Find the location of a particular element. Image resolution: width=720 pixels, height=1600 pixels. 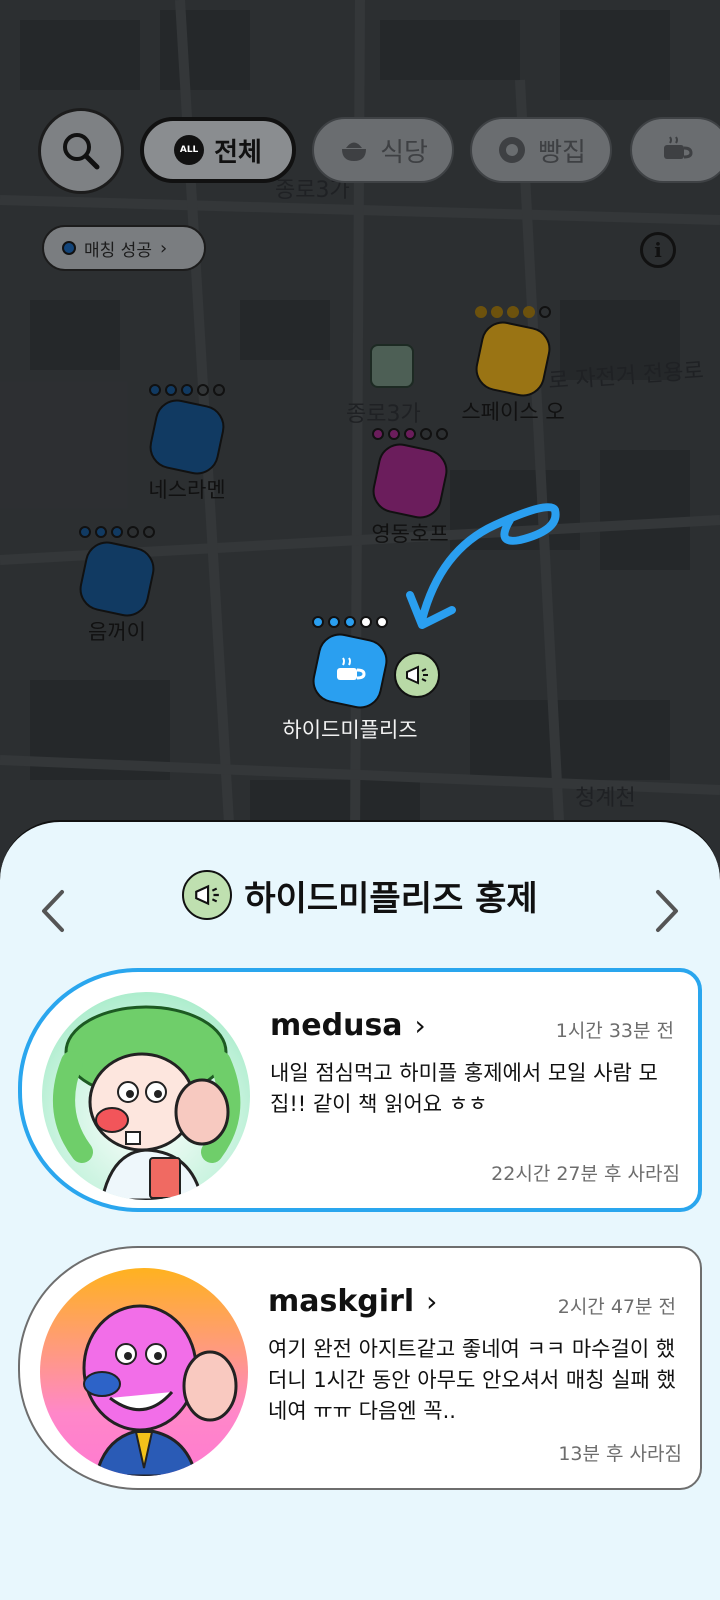

match-success-filter: 매칭 성공 › is located at coordinates (124, 248).